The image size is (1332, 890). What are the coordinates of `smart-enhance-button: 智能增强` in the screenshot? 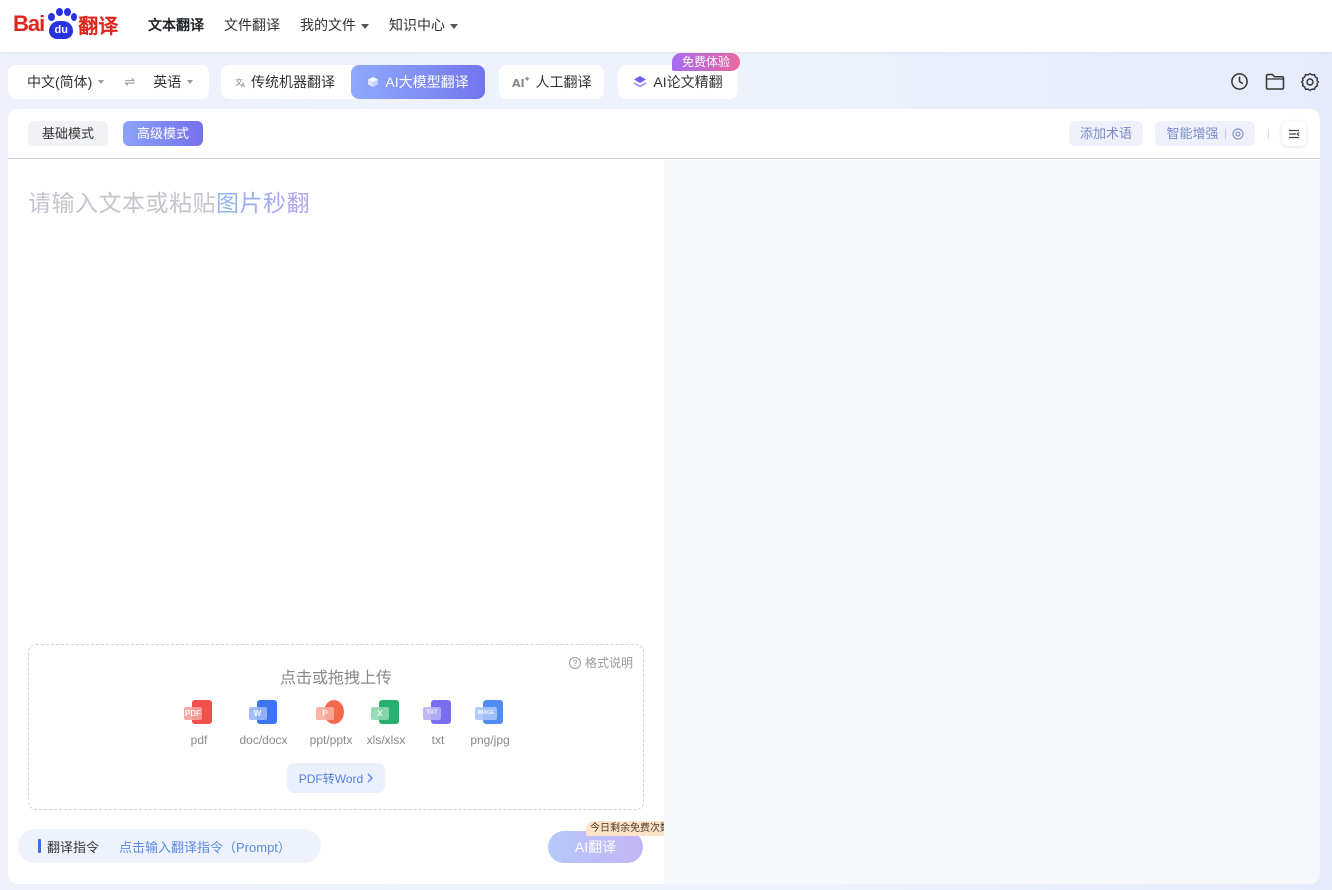 It's located at (1205, 133).